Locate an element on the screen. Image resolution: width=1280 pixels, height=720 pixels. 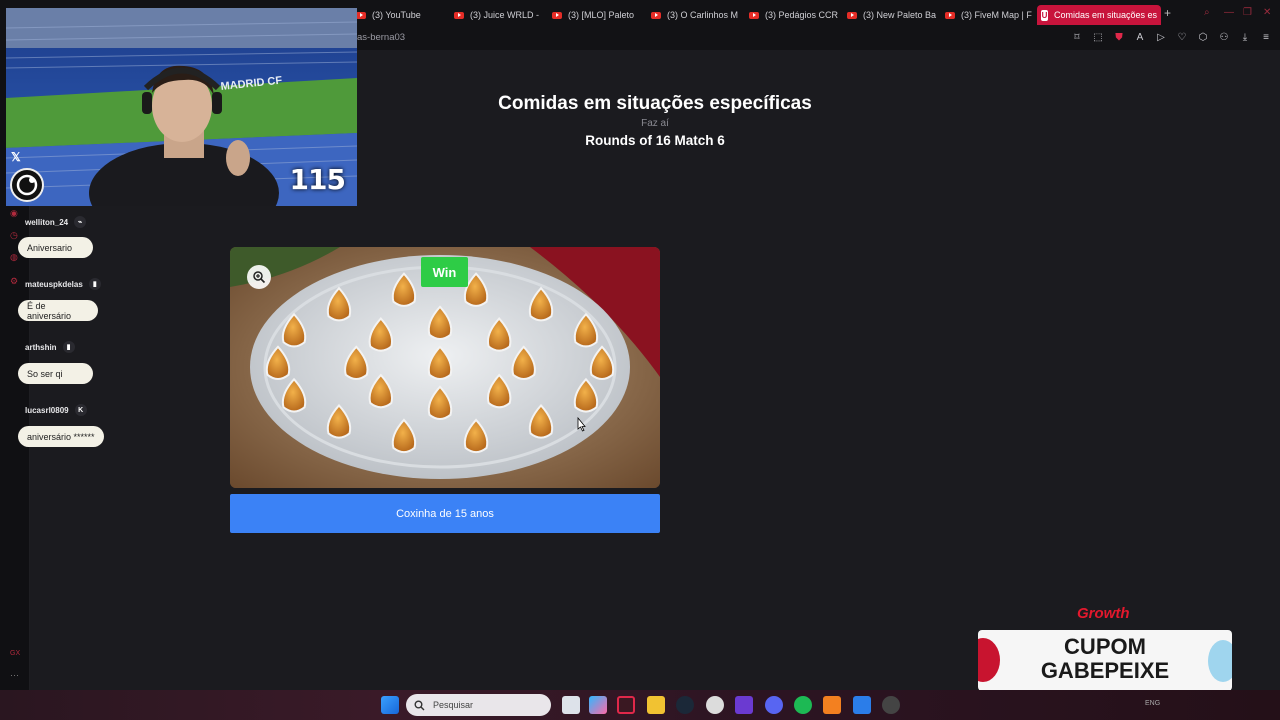
tab-carlinhos: (3) O Carlinhos M is located at coordinates (695, 15).